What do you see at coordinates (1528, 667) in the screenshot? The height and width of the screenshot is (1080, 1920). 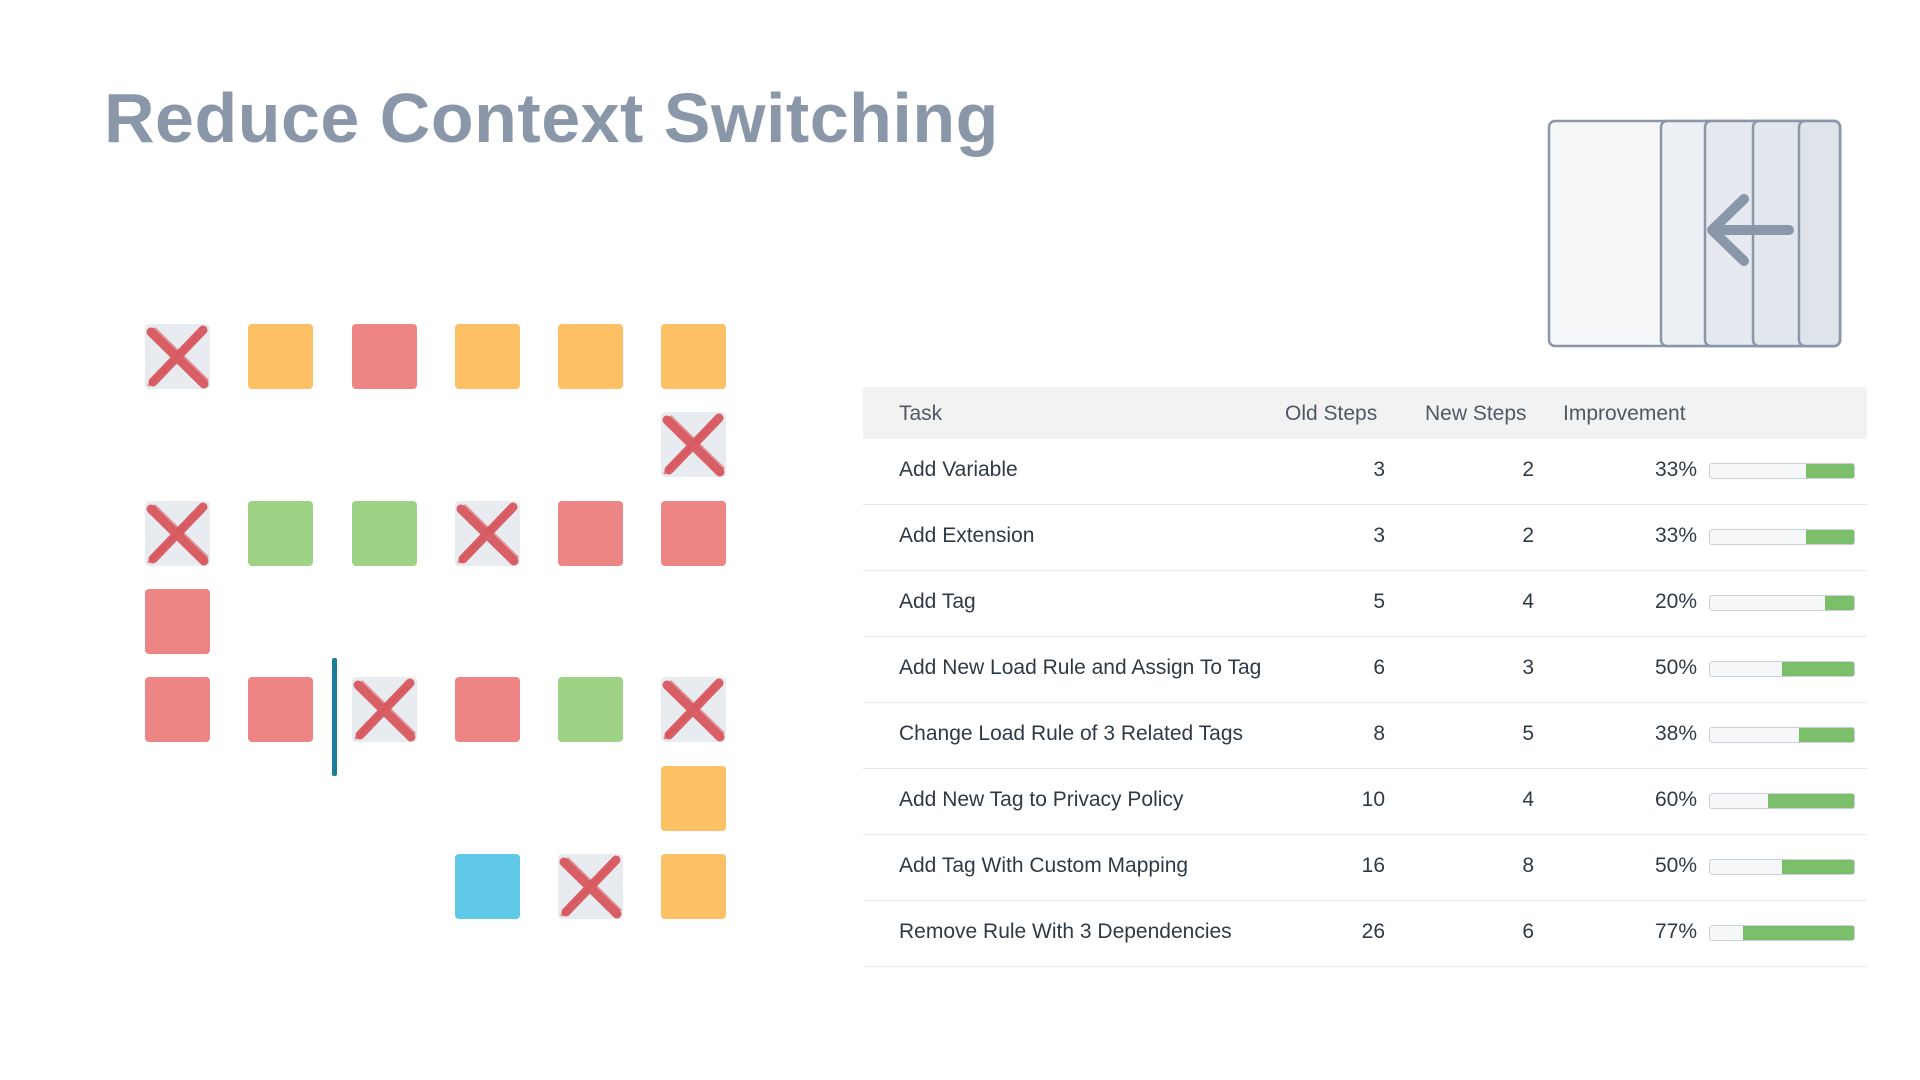 I see `new-steps-cell: 3` at bounding box center [1528, 667].